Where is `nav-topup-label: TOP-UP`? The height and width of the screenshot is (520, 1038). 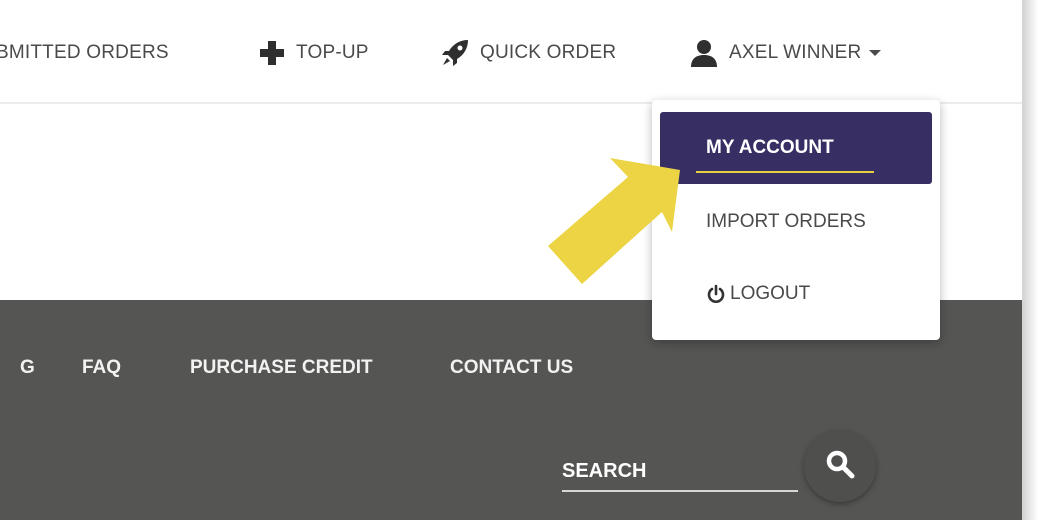
nav-topup-label: TOP-UP is located at coordinates (332, 52).